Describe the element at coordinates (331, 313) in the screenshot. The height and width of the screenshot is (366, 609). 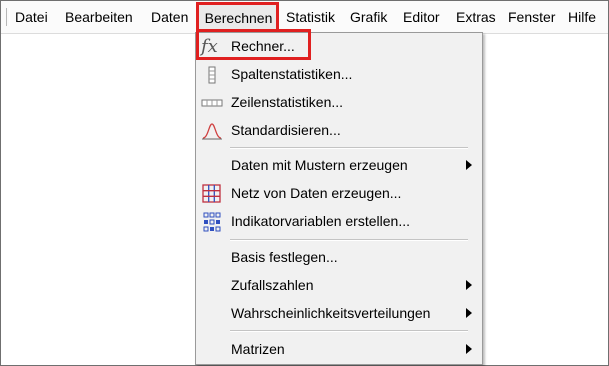
I see `menuitem-label: Wahrscheinlichkeitsverteilungen` at that location.